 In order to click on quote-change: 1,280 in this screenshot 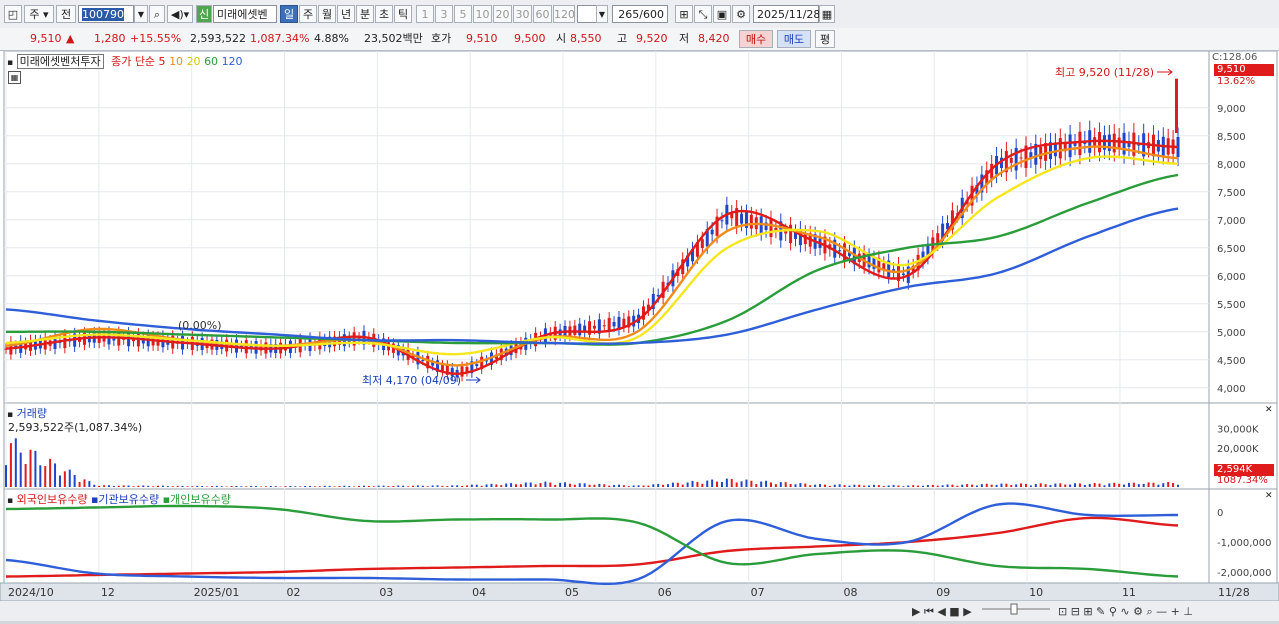, I will do `click(110, 39)`.